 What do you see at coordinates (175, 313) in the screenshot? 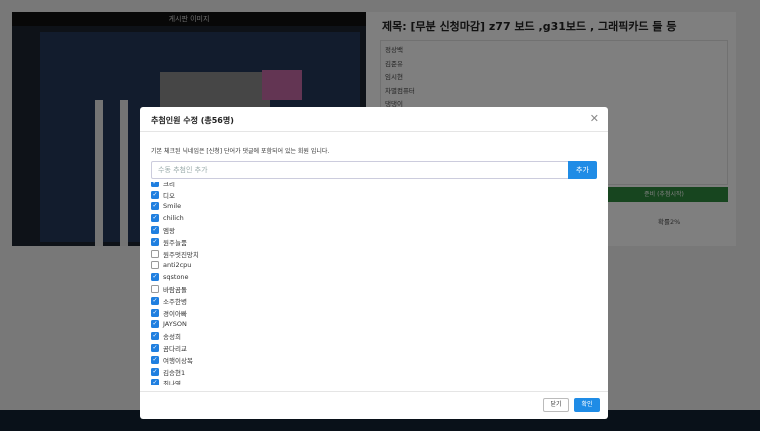
I see `candidate-name: 경이아빠` at bounding box center [175, 313].